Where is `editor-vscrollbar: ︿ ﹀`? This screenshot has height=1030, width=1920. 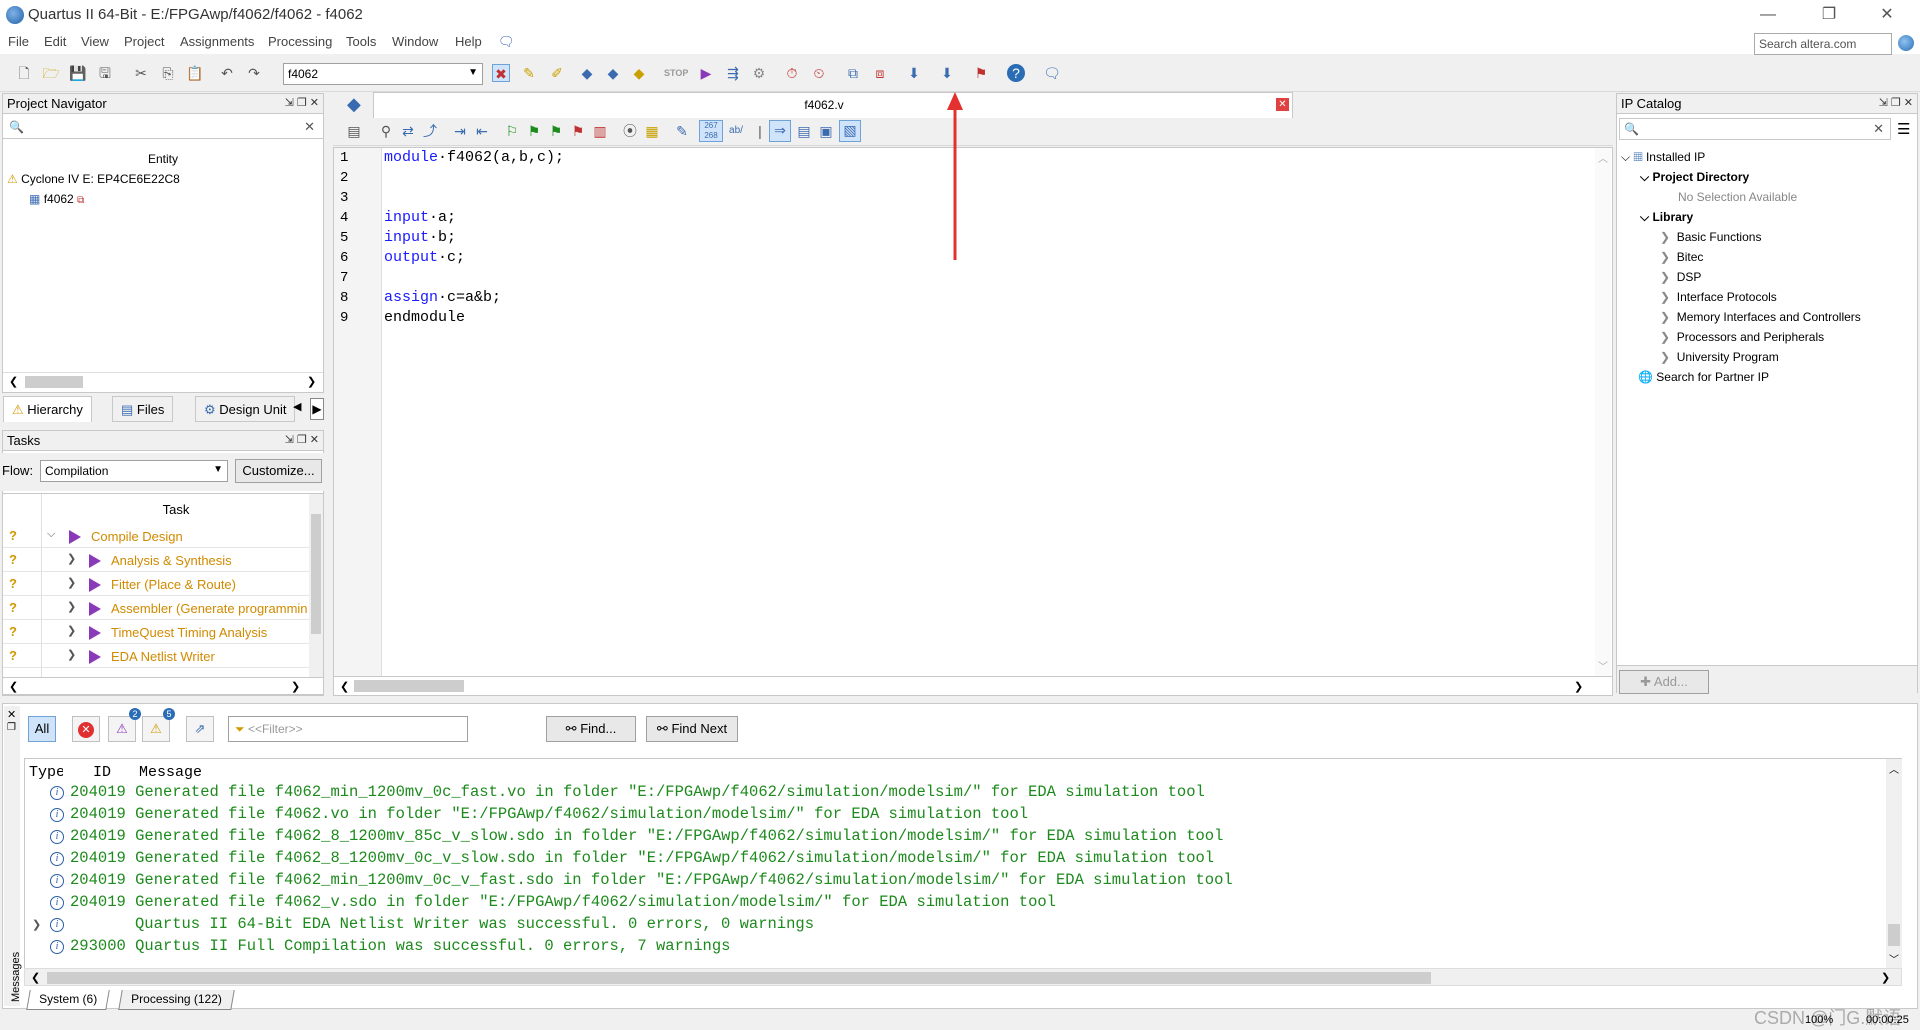
editor-vscrollbar: ︿ ﹀ is located at coordinates (1603, 412).